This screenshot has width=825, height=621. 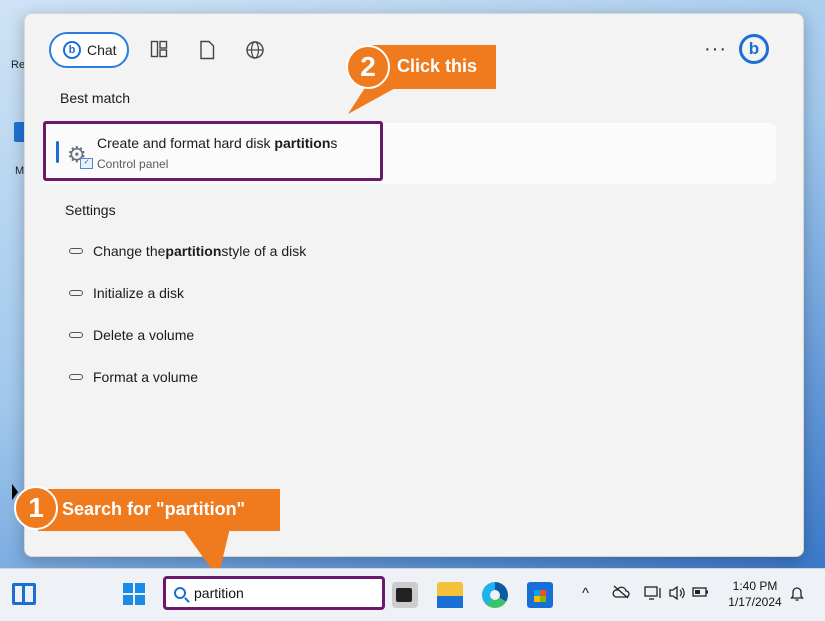 What do you see at coordinates (585, 593) in the screenshot?
I see `show-hidden-icons-chevron-icon: ^` at bounding box center [585, 593].